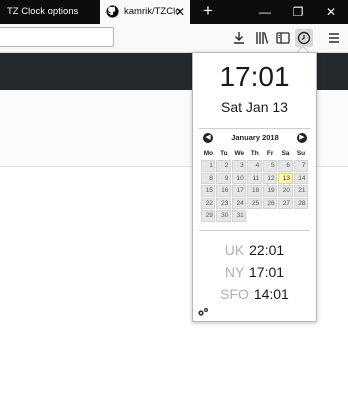 This screenshot has width=348, height=400. Describe the element at coordinates (180, 12) in the screenshot. I see `tab-close-button: ✕` at that location.